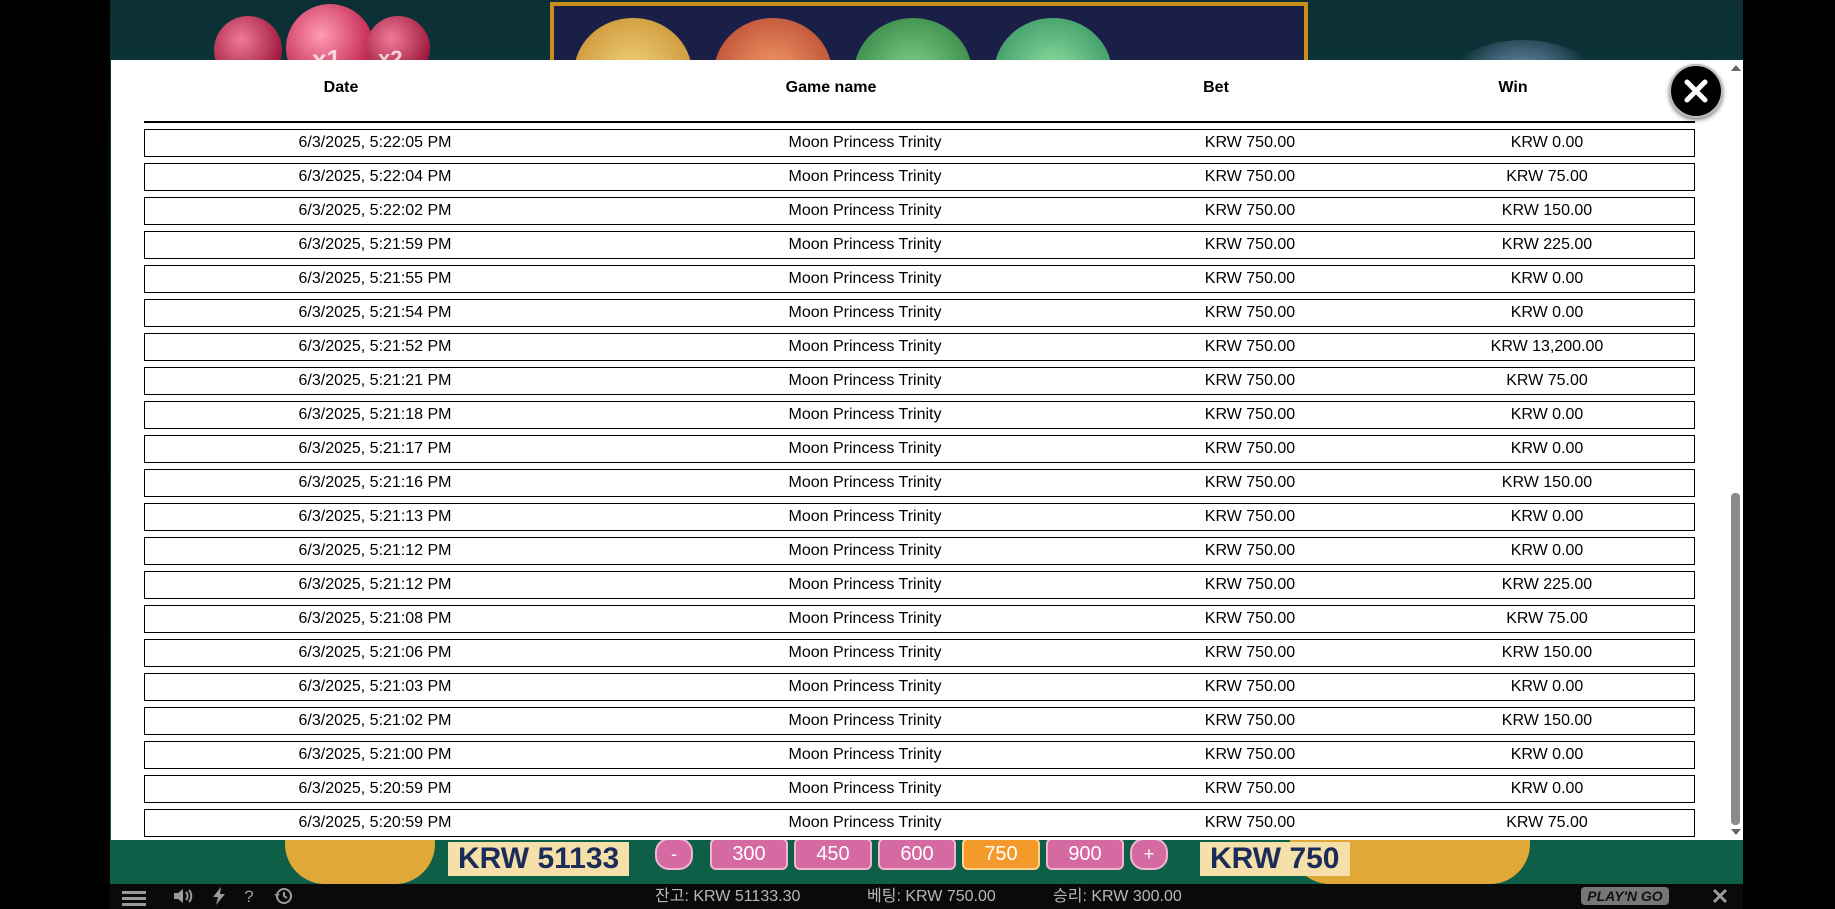 The image size is (1835, 909). Describe the element at coordinates (674, 854) in the screenshot. I see `bet-decrease-button: -` at that location.